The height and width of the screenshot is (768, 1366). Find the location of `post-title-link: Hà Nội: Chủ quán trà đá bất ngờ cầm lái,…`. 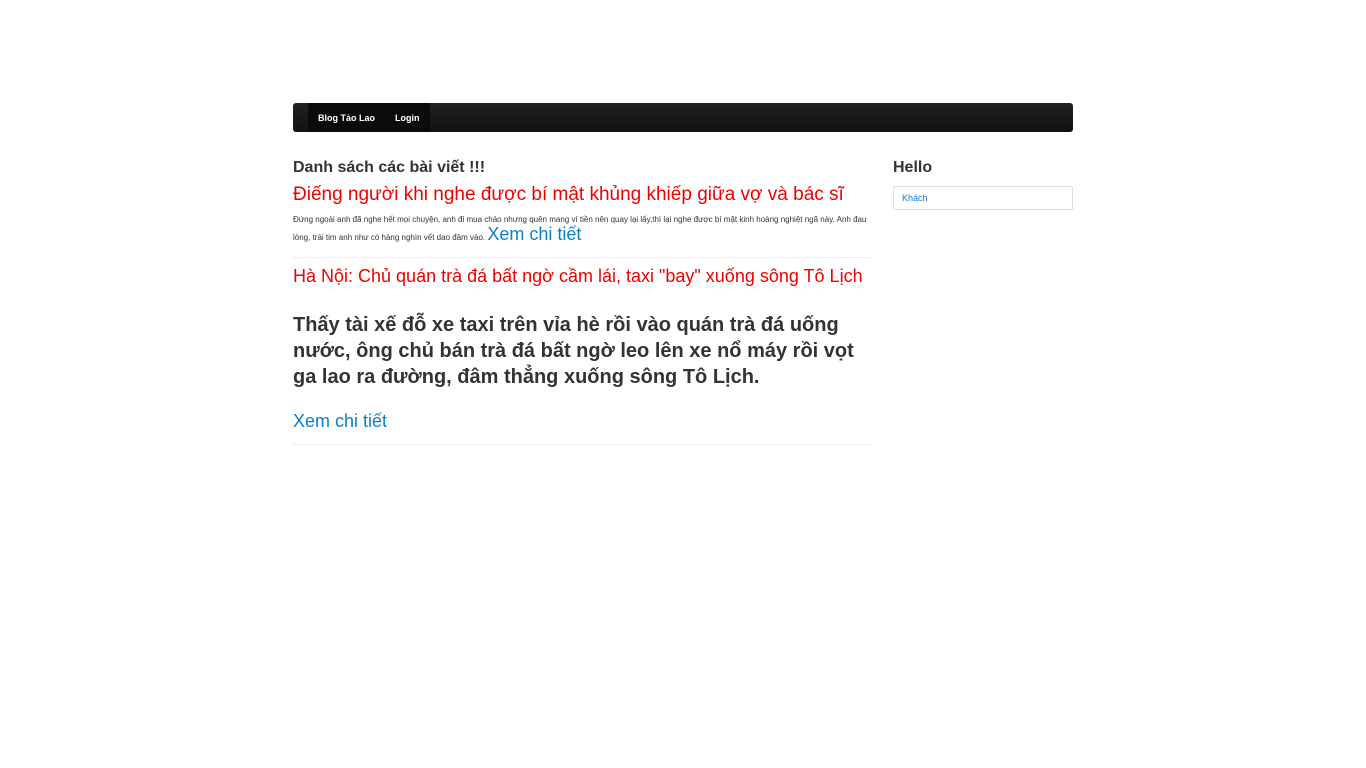

post-title-link: Hà Nội: Chủ quán trà đá bất ngờ cầm lái,… is located at coordinates (578, 276).